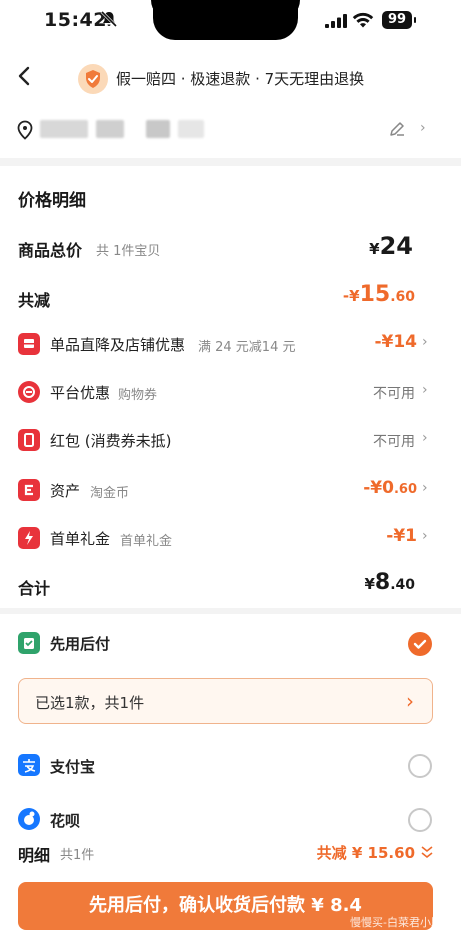  What do you see at coordinates (247, 347) in the screenshot?
I see `item-sub: 满 24 元减14 元` at bounding box center [247, 347].